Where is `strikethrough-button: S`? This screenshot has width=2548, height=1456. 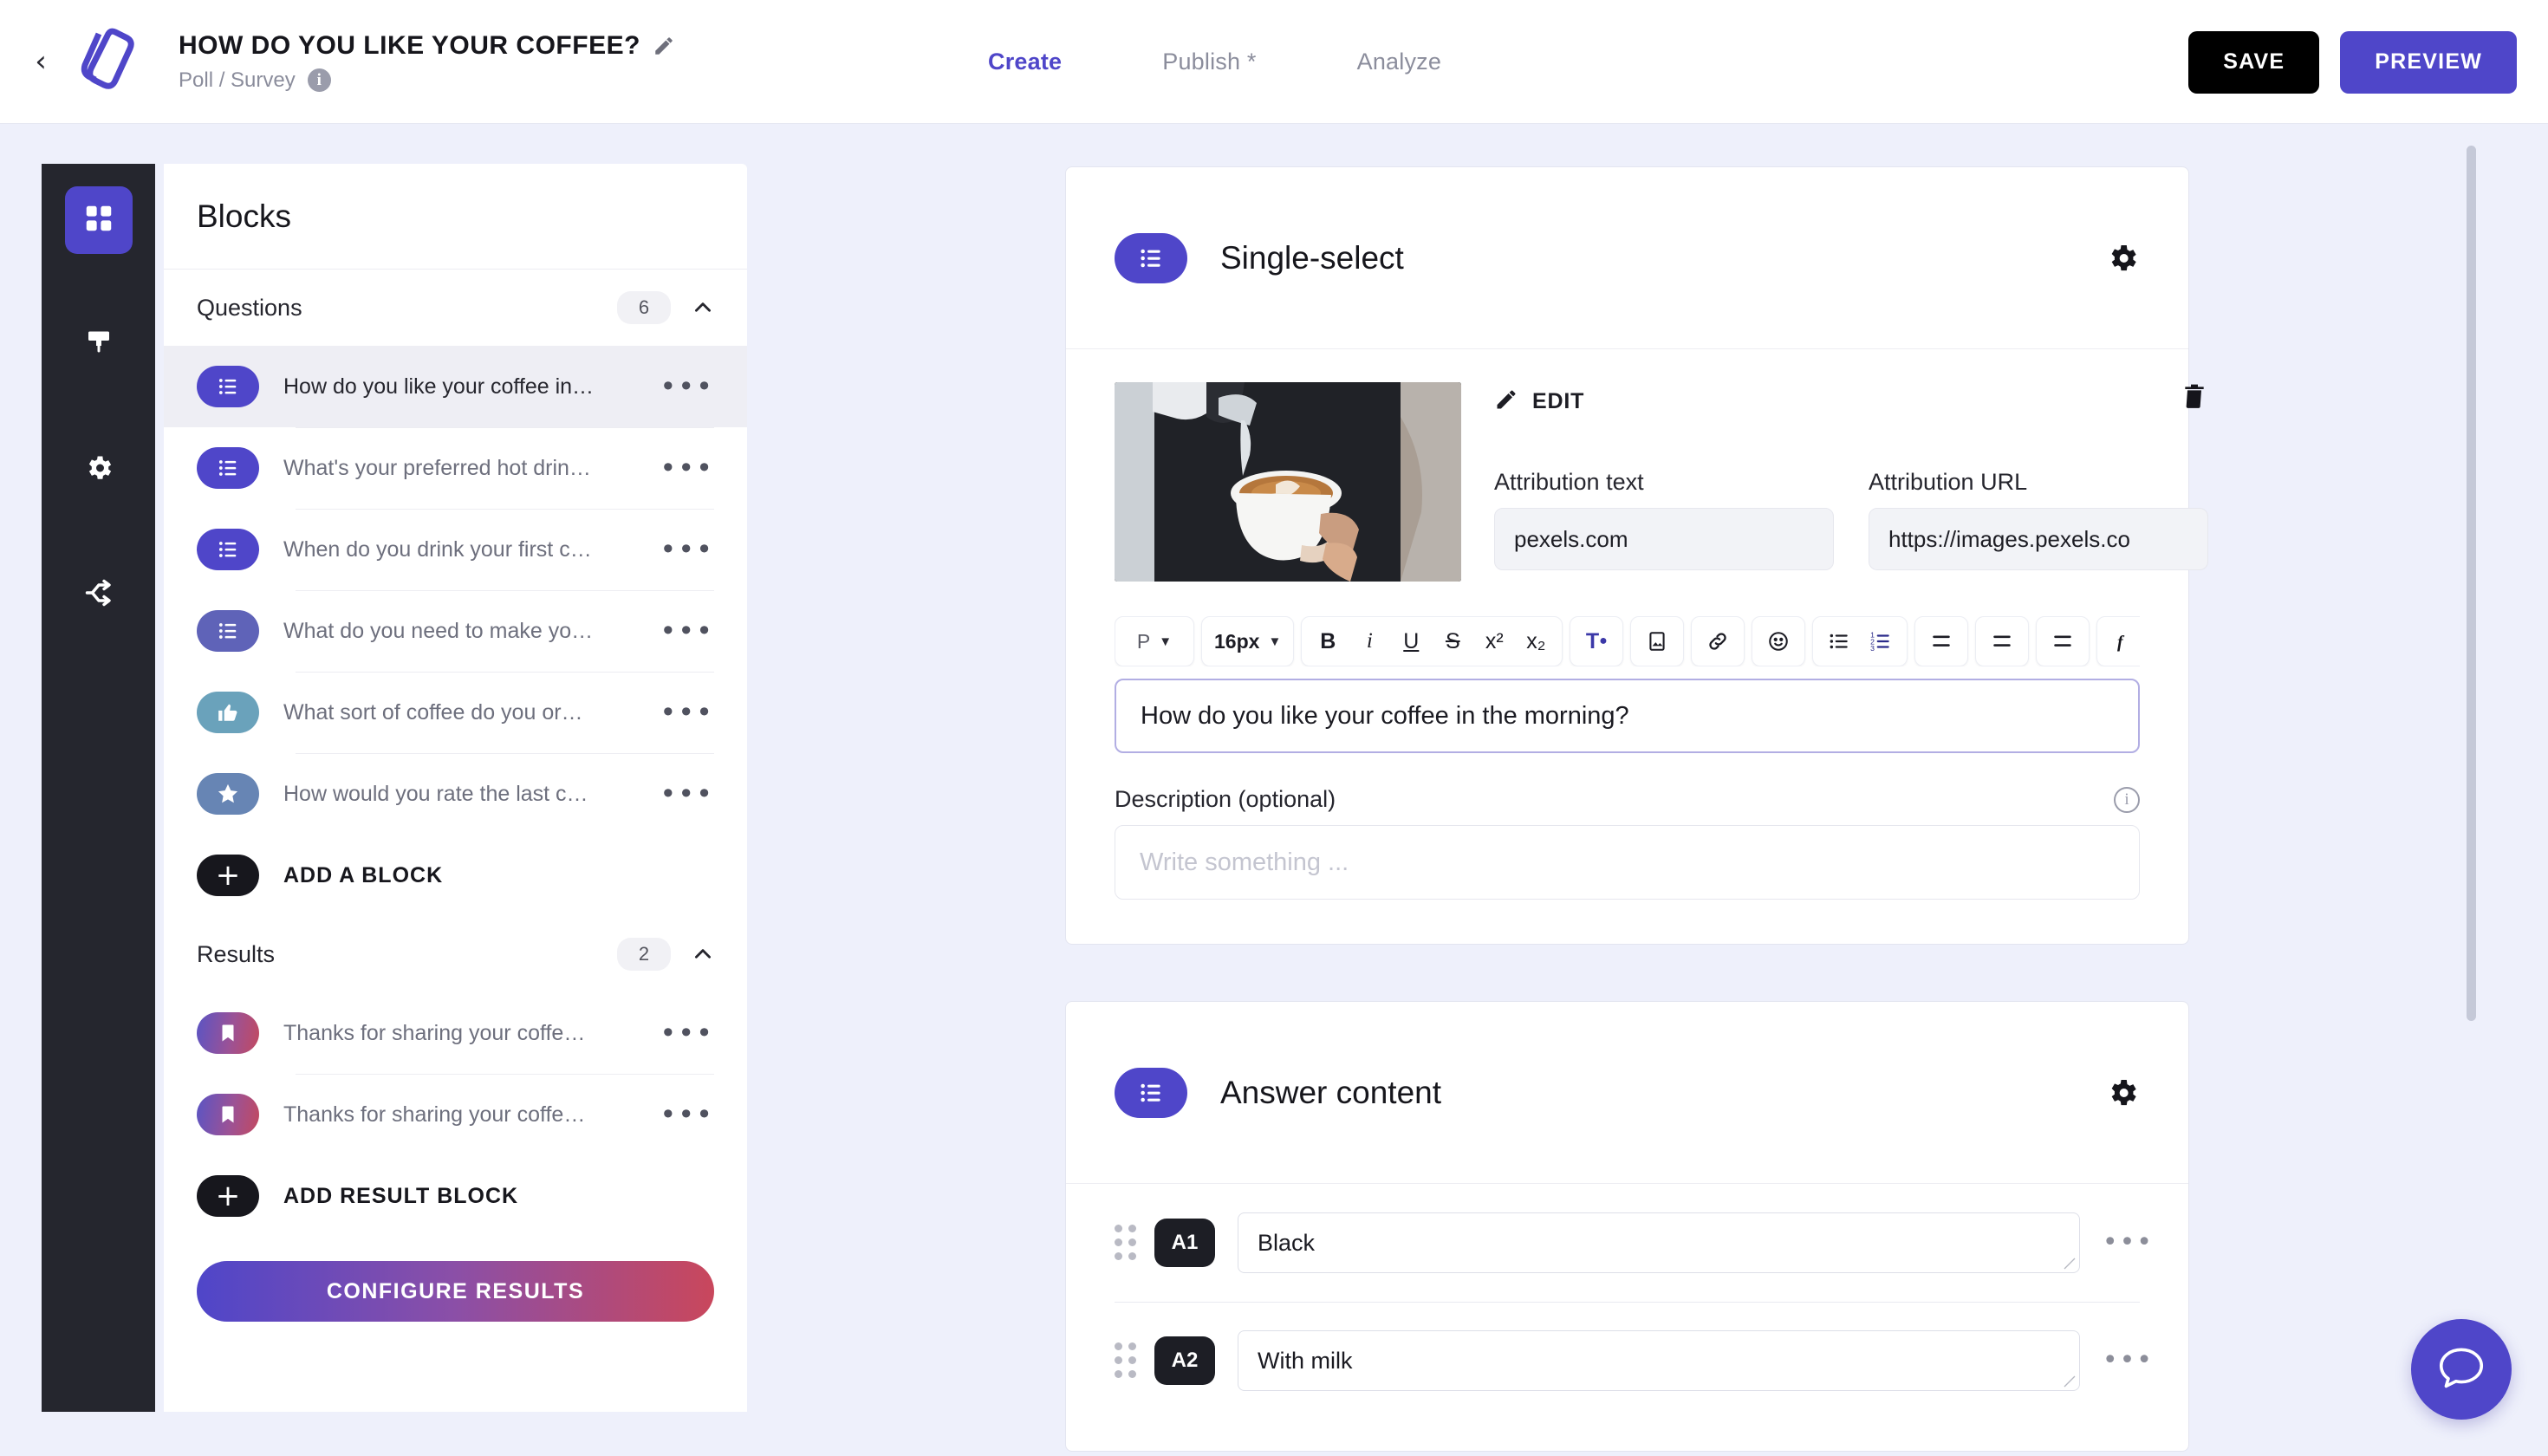
strikethrough-button: S is located at coordinates (1452, 641).